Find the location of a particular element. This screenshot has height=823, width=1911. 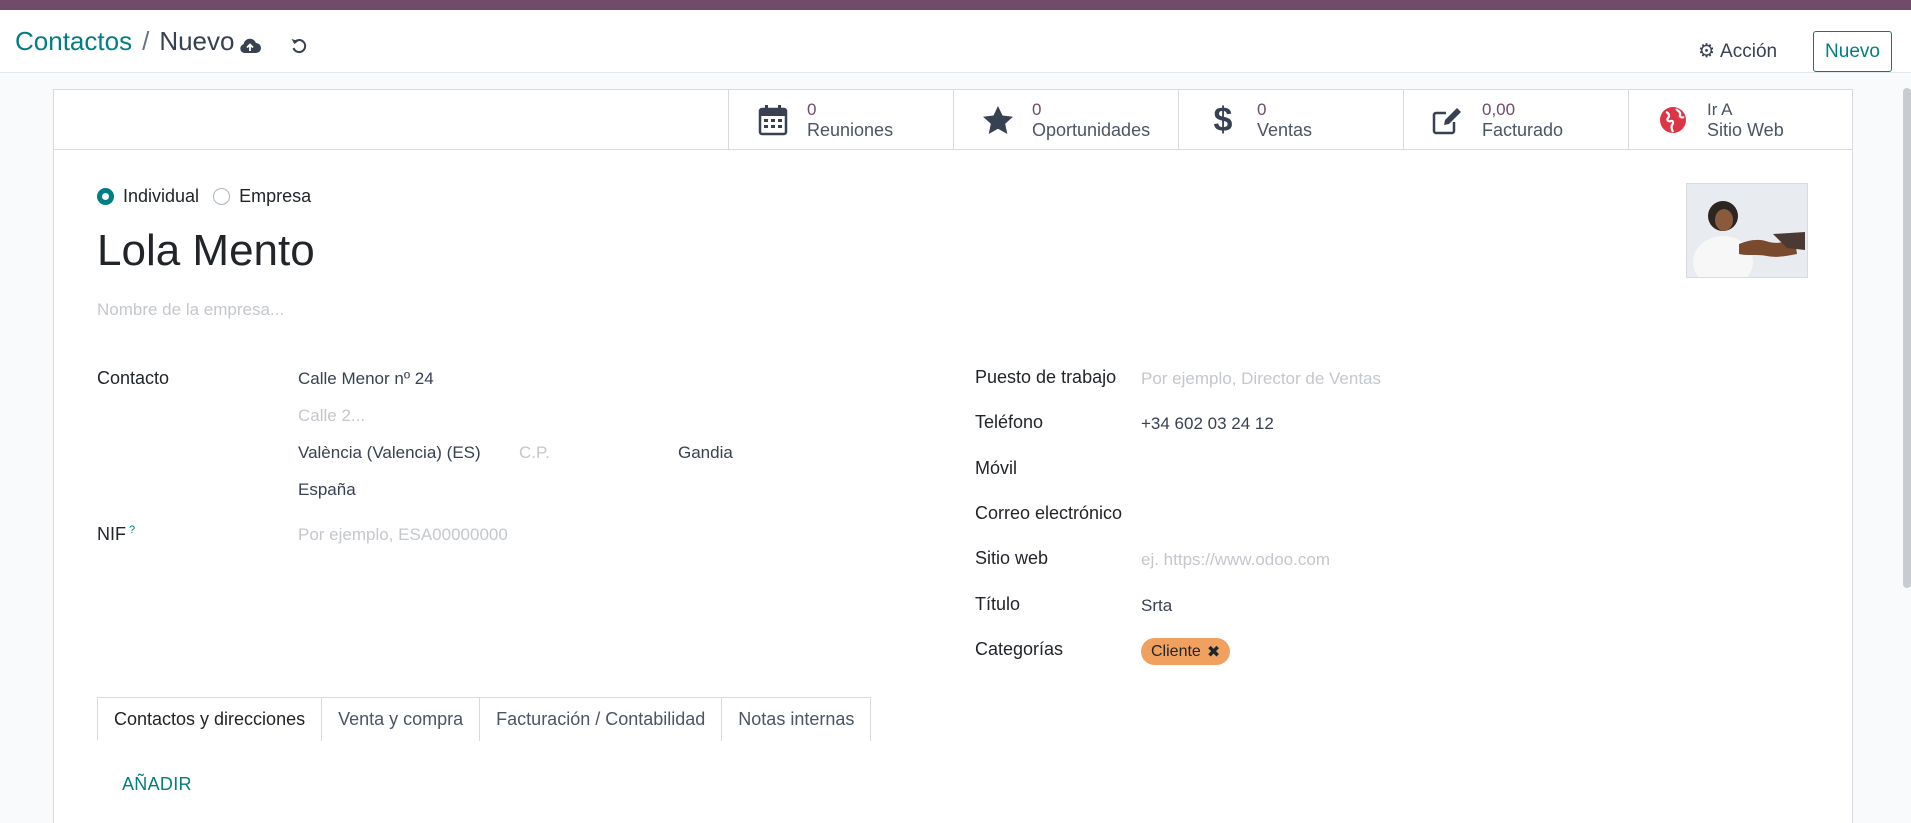

globe-icon is located at coordinates (1673, 120).